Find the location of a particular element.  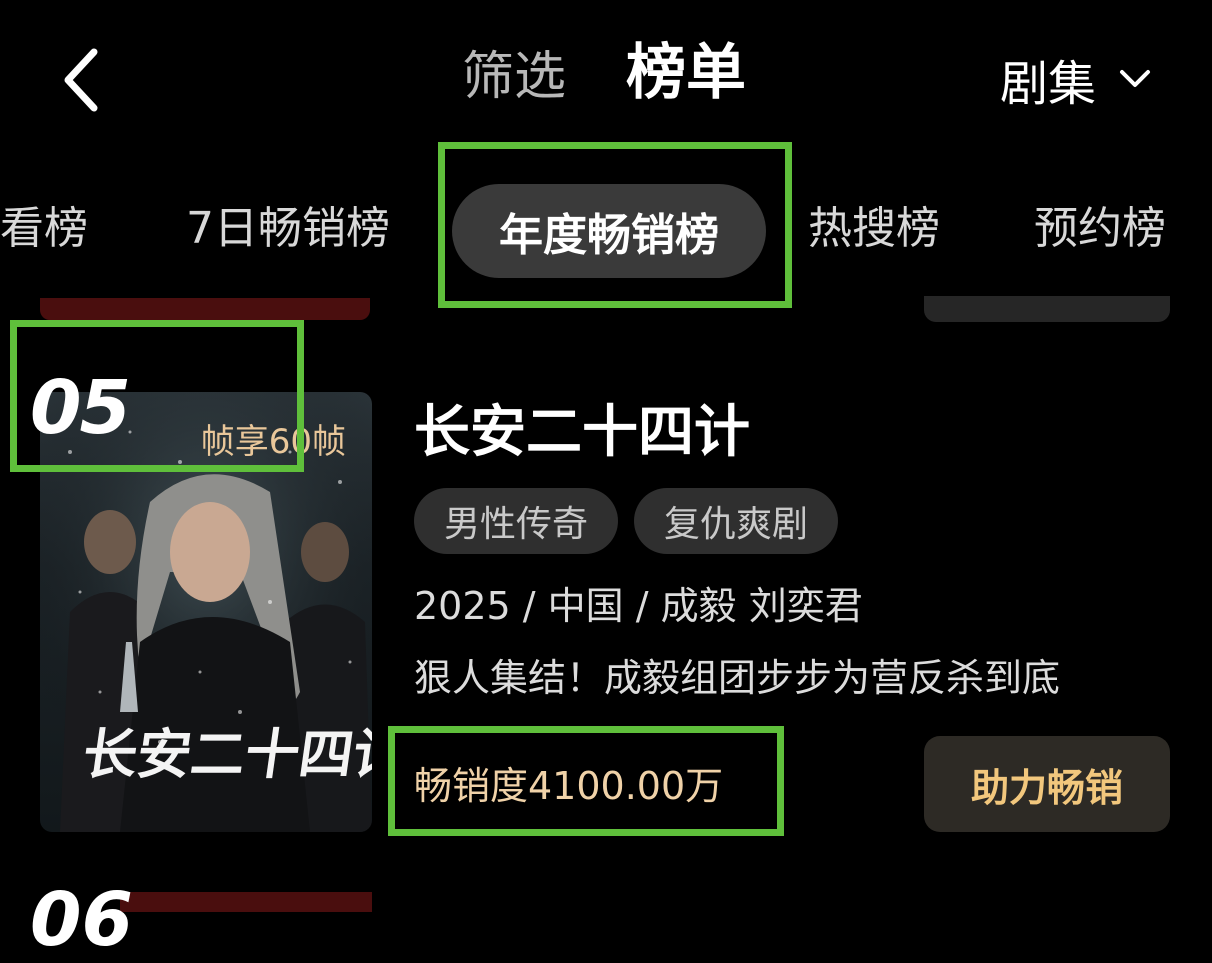

previous-item-boost-button is located at coordinates (1047, 309).